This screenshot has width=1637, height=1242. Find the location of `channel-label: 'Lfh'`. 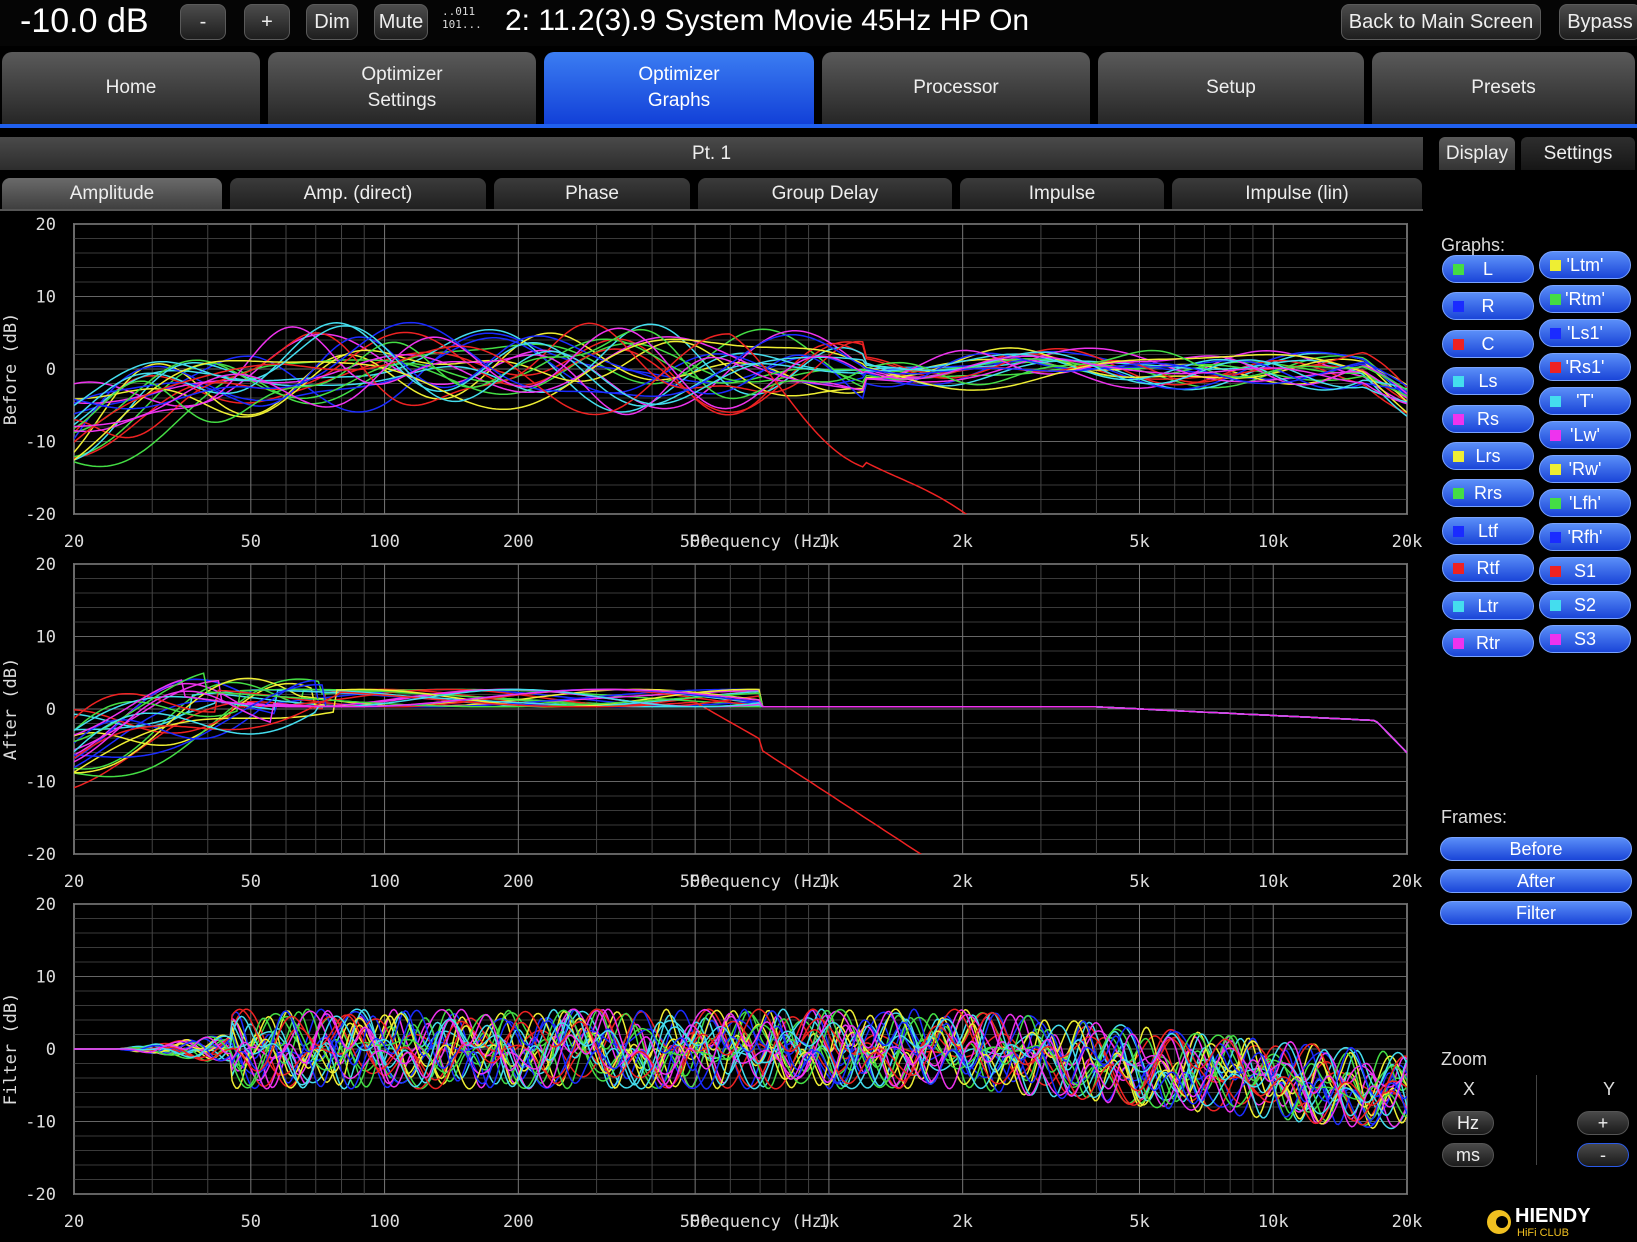

channel-label: 'Lfh' is located at coordinates (1585, 503).